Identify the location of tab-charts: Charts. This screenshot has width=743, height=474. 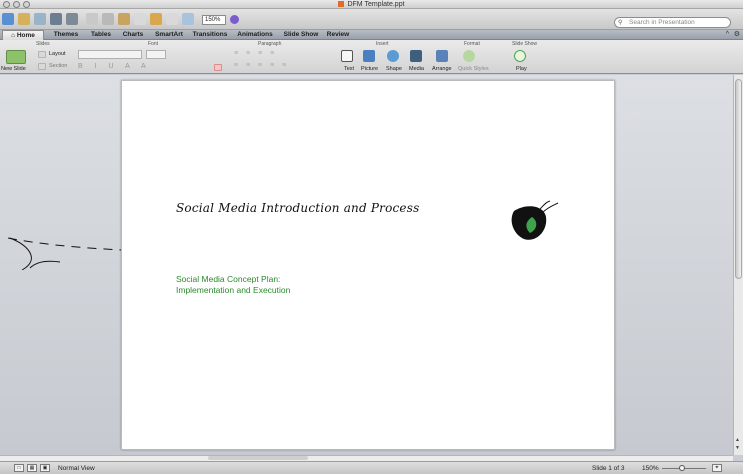
(133, 35).